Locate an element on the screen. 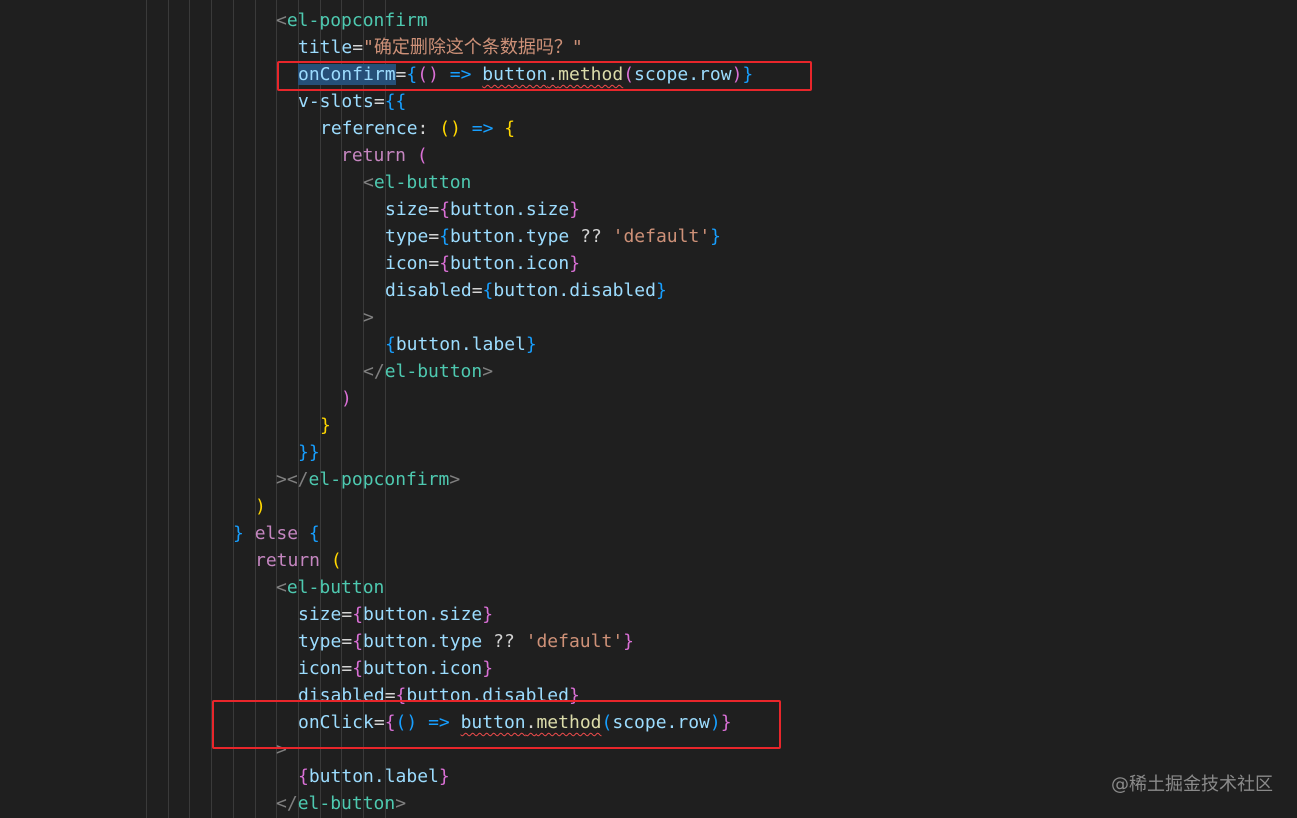 The width and height of the screenshot is (1297, 818). code-token: button.icon is located at coordinates (423, 668).